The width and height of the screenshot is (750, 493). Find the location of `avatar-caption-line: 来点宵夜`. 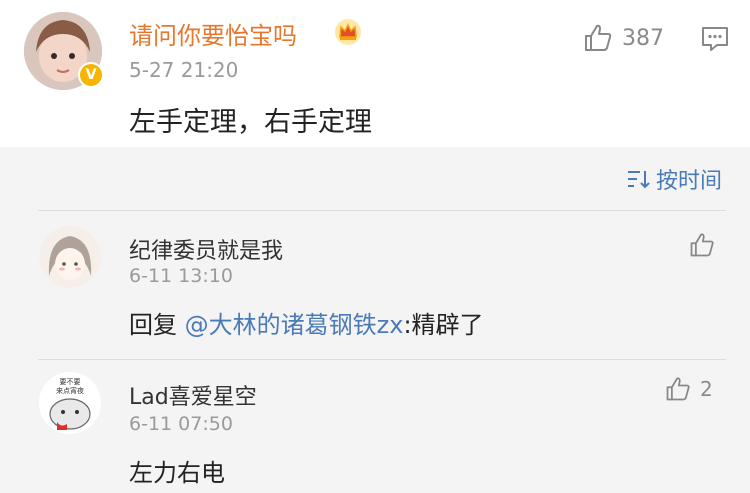

avatar-caption-line: 来点宵夜 is located at coordinates (70, 390).